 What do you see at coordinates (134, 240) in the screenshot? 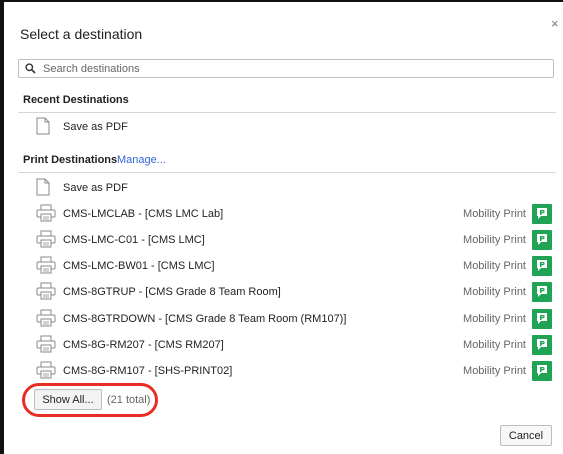
I see `destination-label: CMS-LMC-C01 - [CMS LMC]` at bounding box center [134, 240].